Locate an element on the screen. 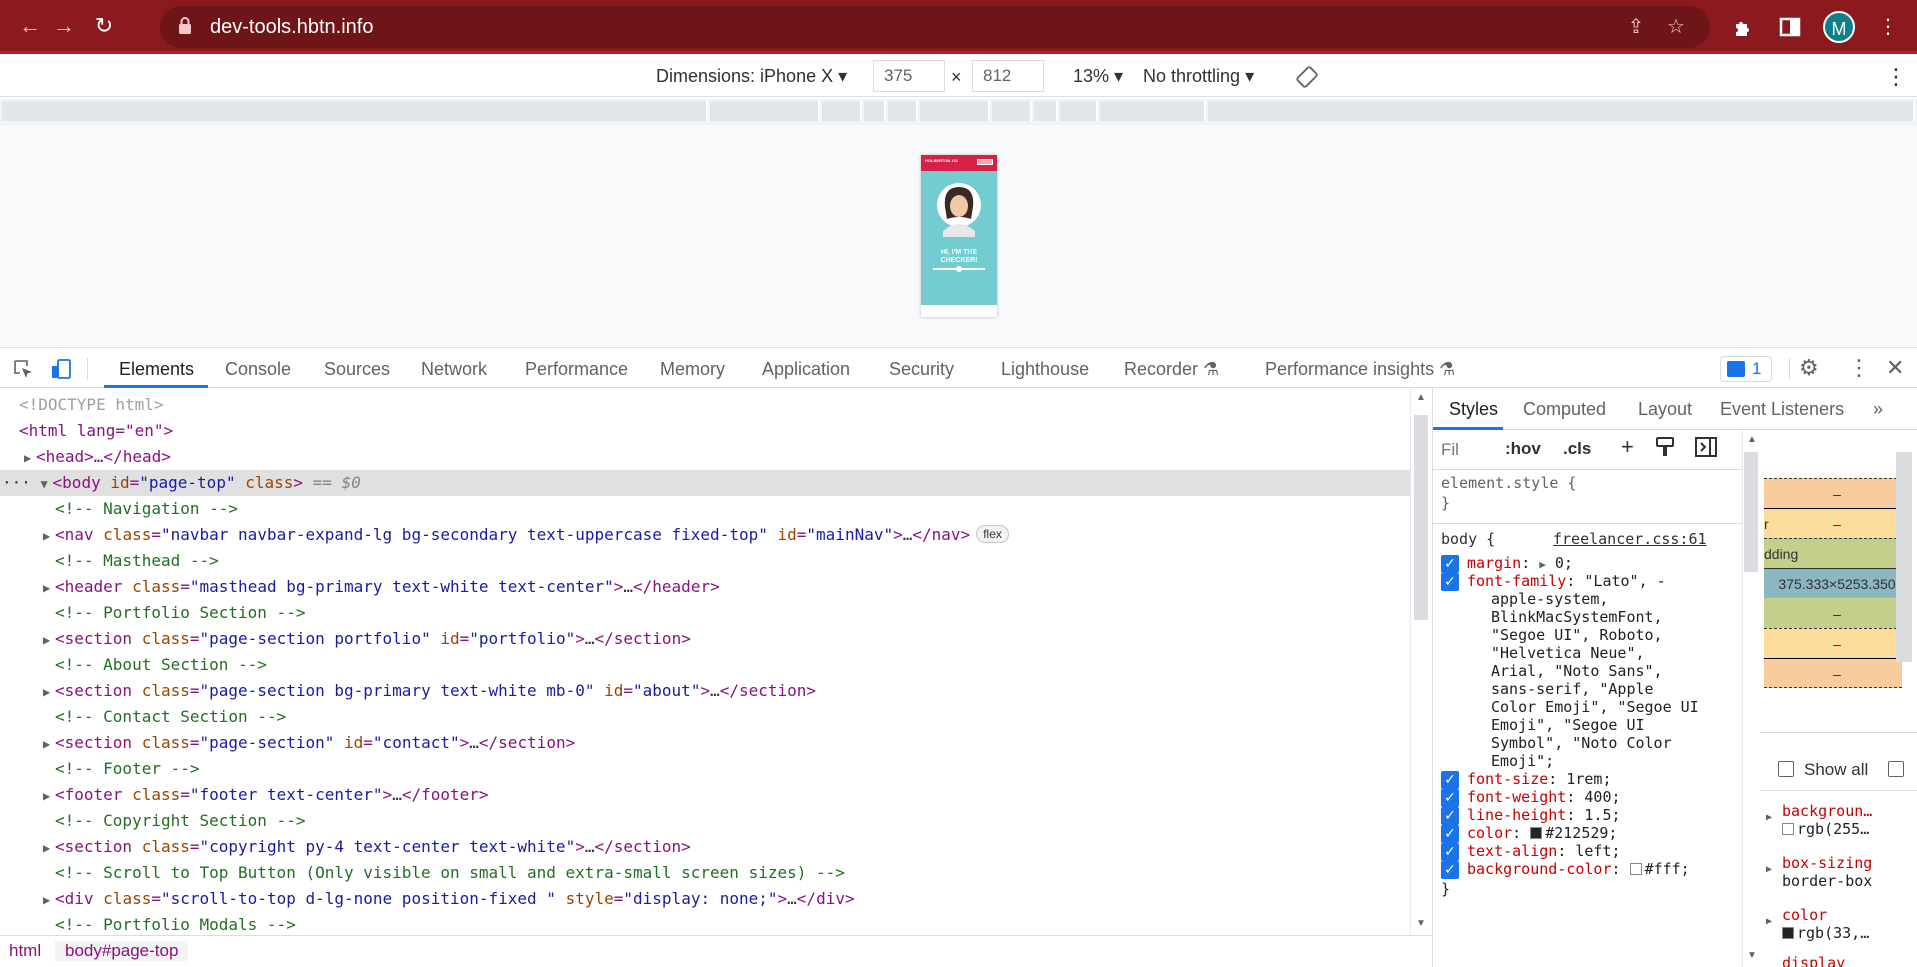  computed-property: ▶ box-sizing border-box is located at coordinates (1819, 872).